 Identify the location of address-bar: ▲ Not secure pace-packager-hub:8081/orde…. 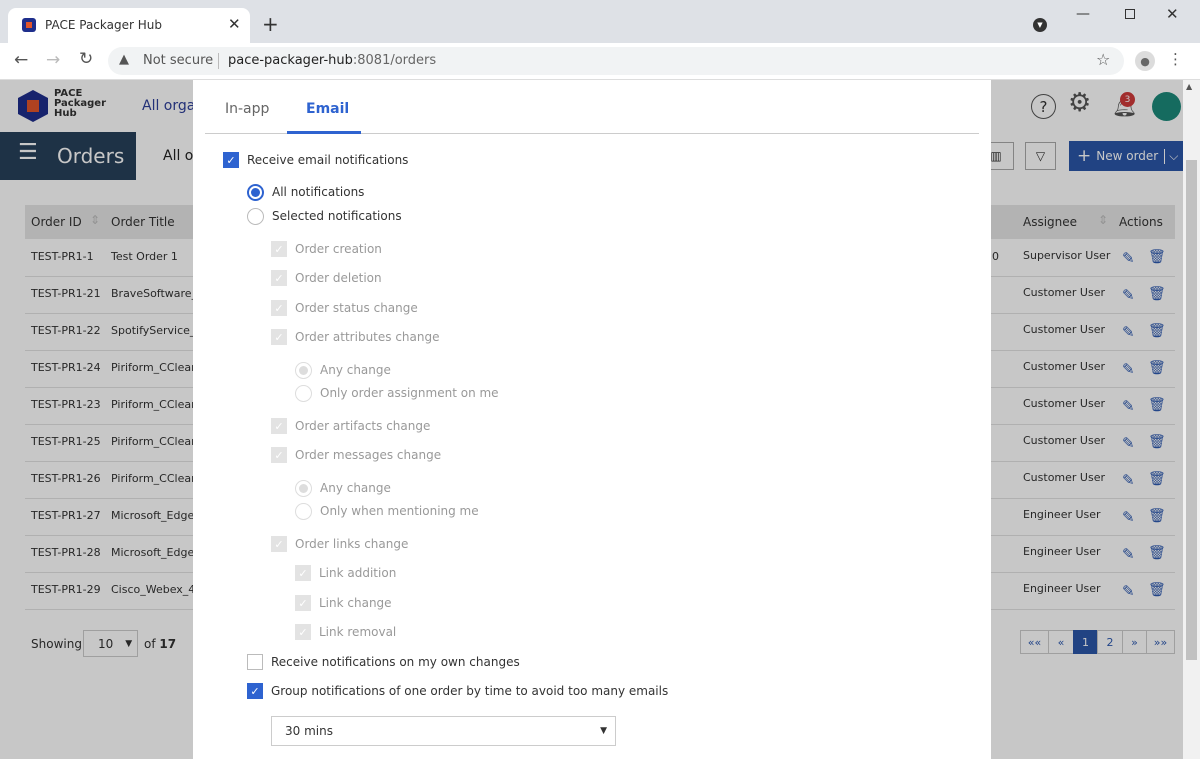
(616, 61).